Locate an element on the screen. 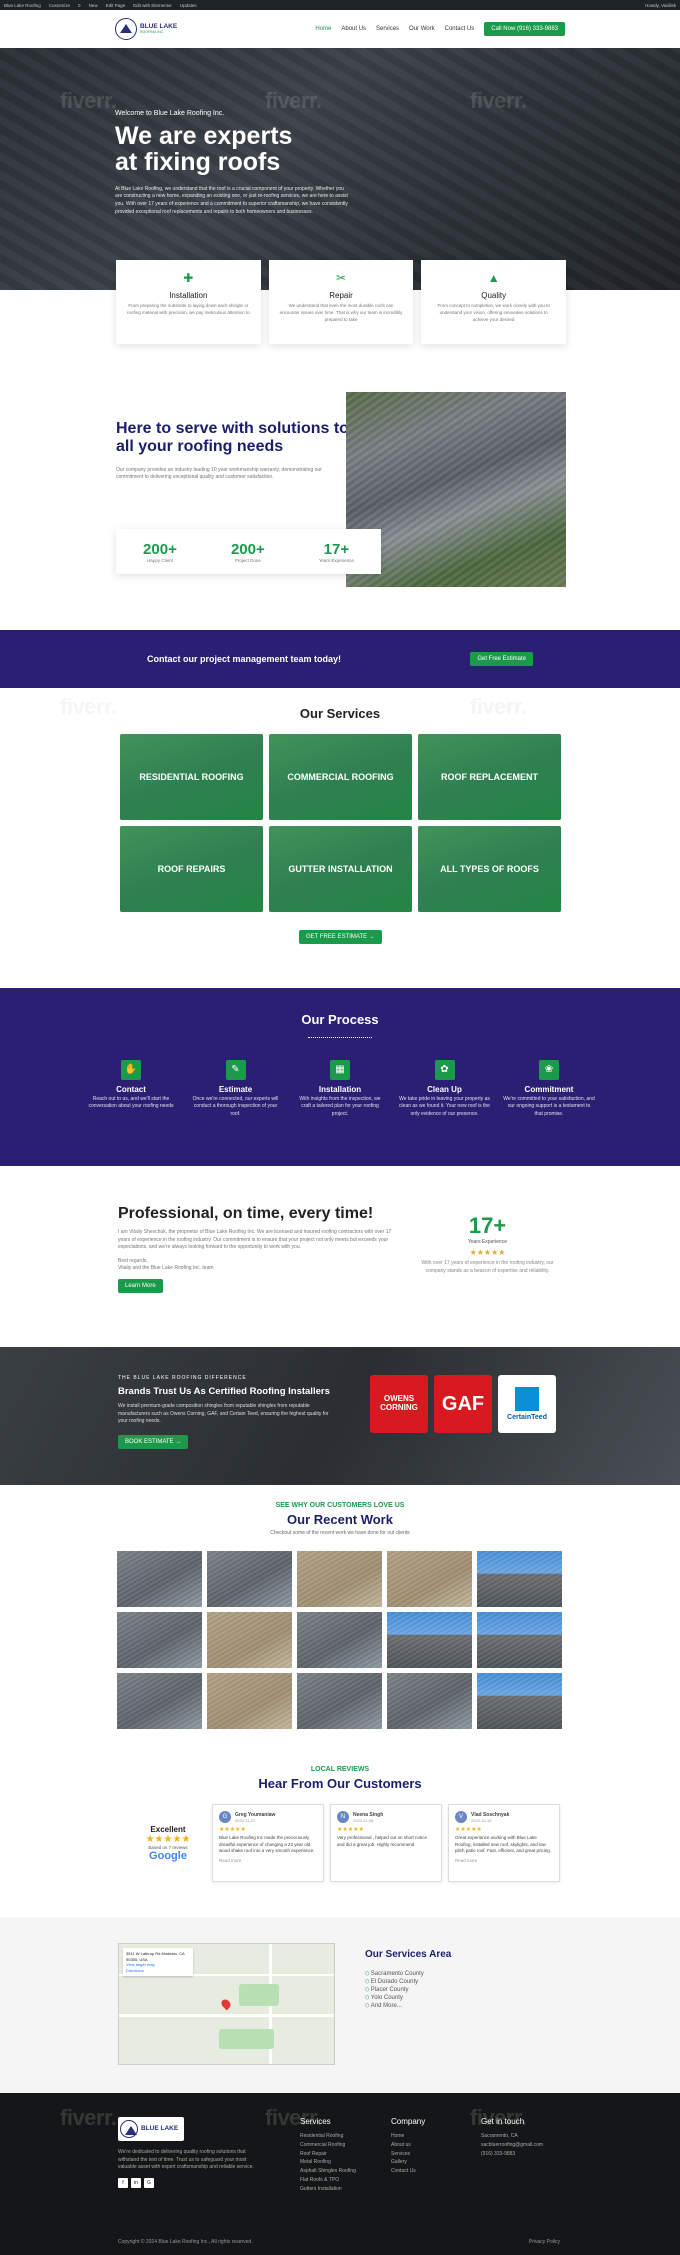 The height and width of the screenshot is (2255, 680). certainteed-mark-icon is located at coordinates (527, 1399).